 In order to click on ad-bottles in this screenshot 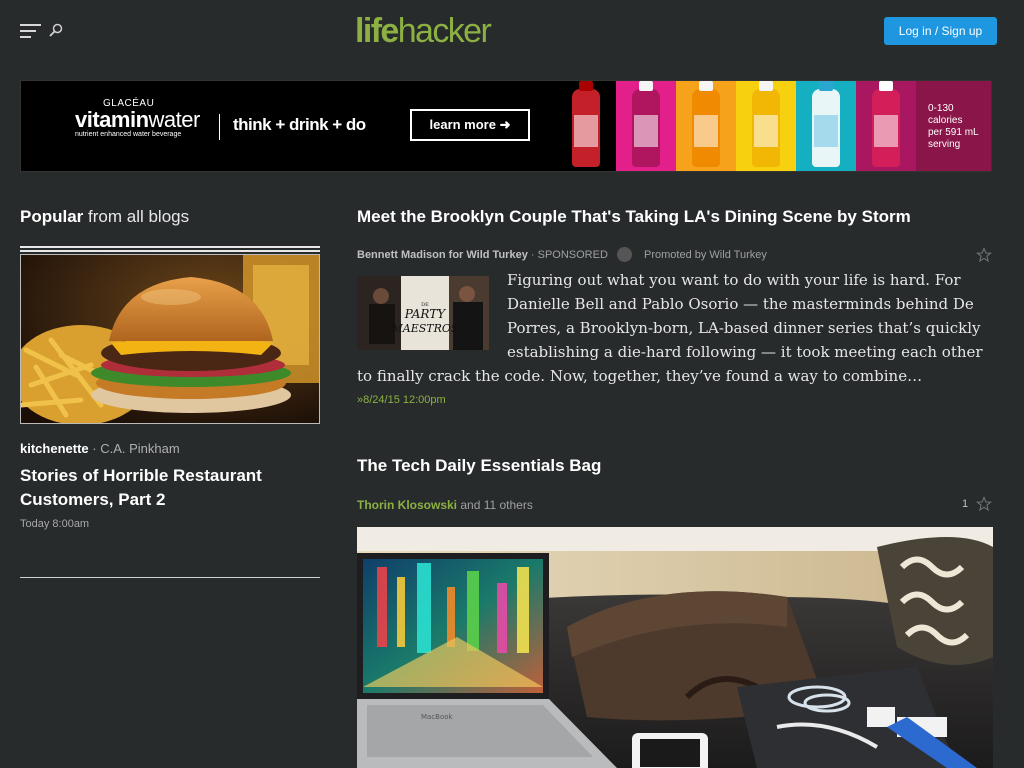, I will do `click(706, 126)`.